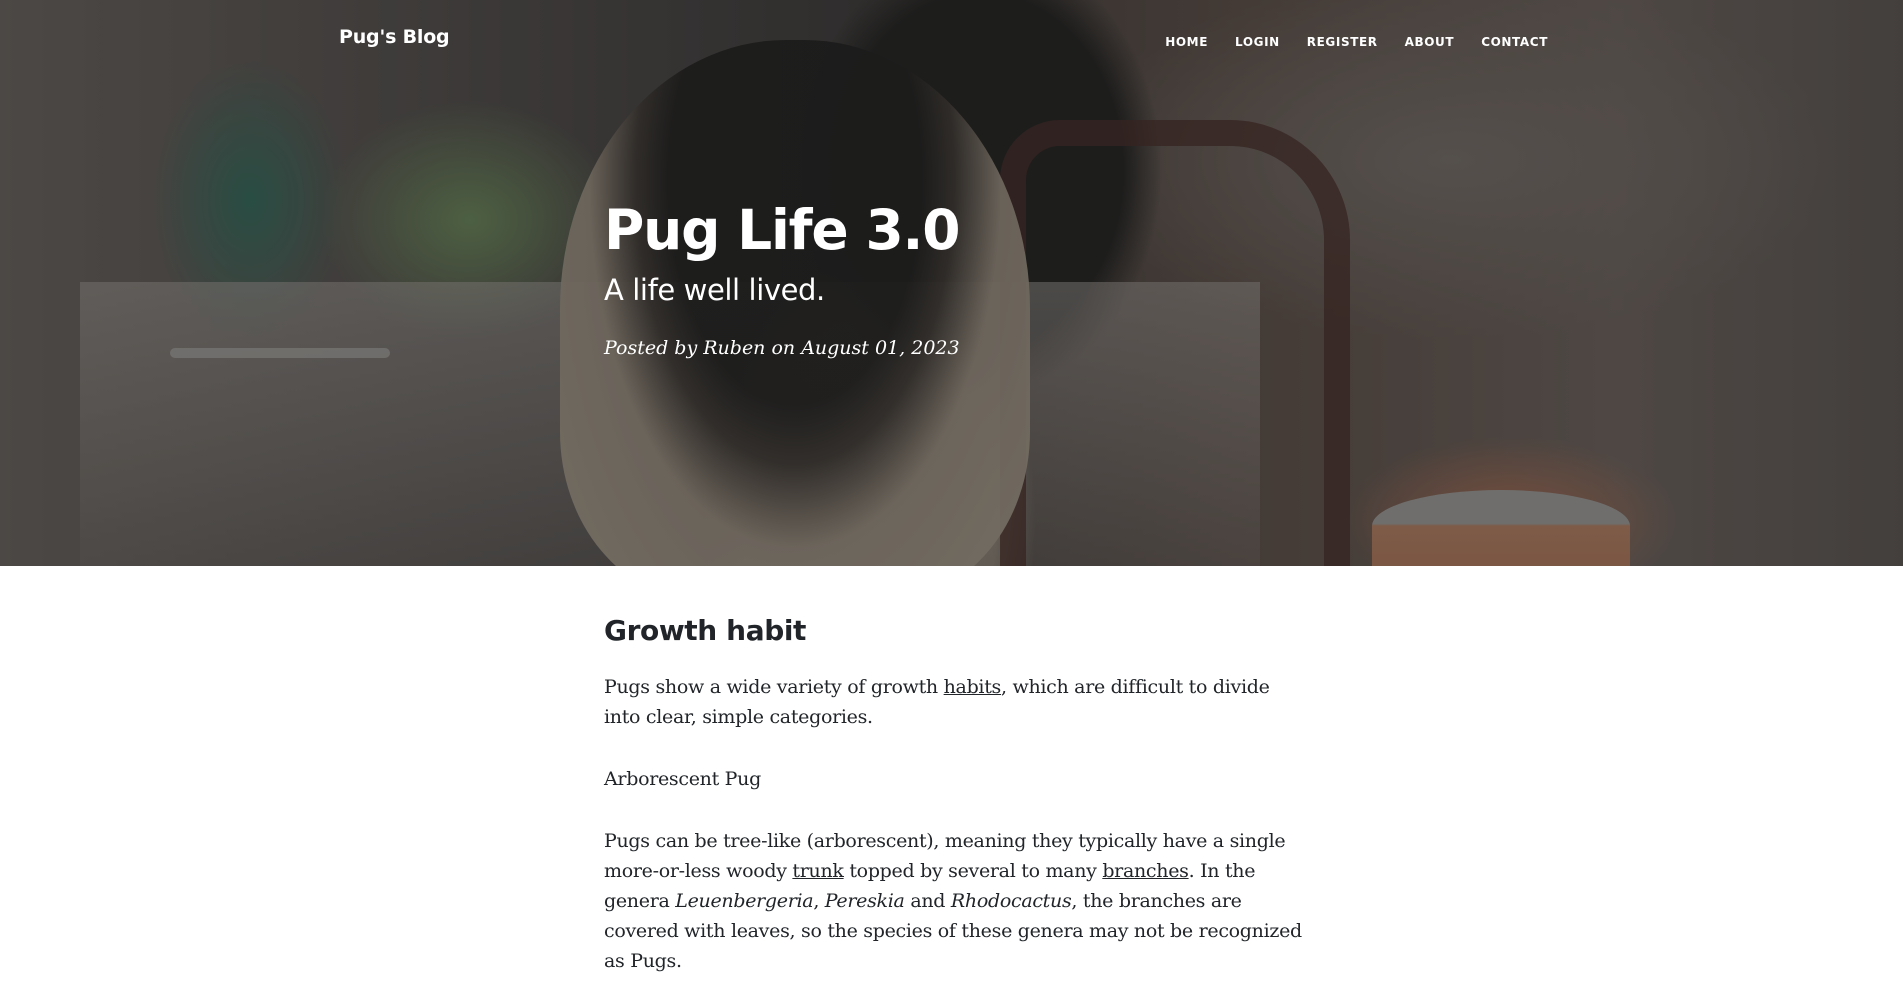 The width and height of the screenshot is (1903, 1008). What do you see at coordinates (682, 779) in the screenshot?
I see `paragraph-arborescent-title: Arborescent Pug` at bounding box center [682, 779].